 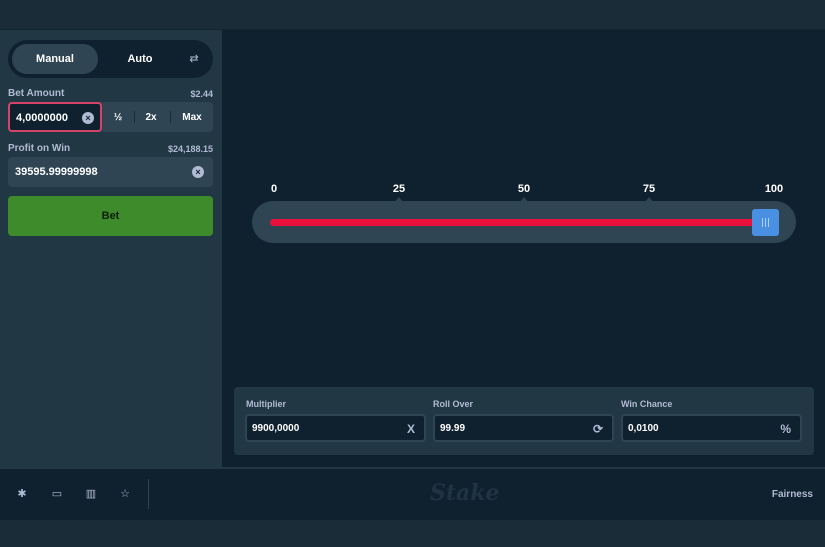 What do you see at coordinates (399, 189) in the screenshot?
I see `tick-label: 25` at bounding box center [399, 189].